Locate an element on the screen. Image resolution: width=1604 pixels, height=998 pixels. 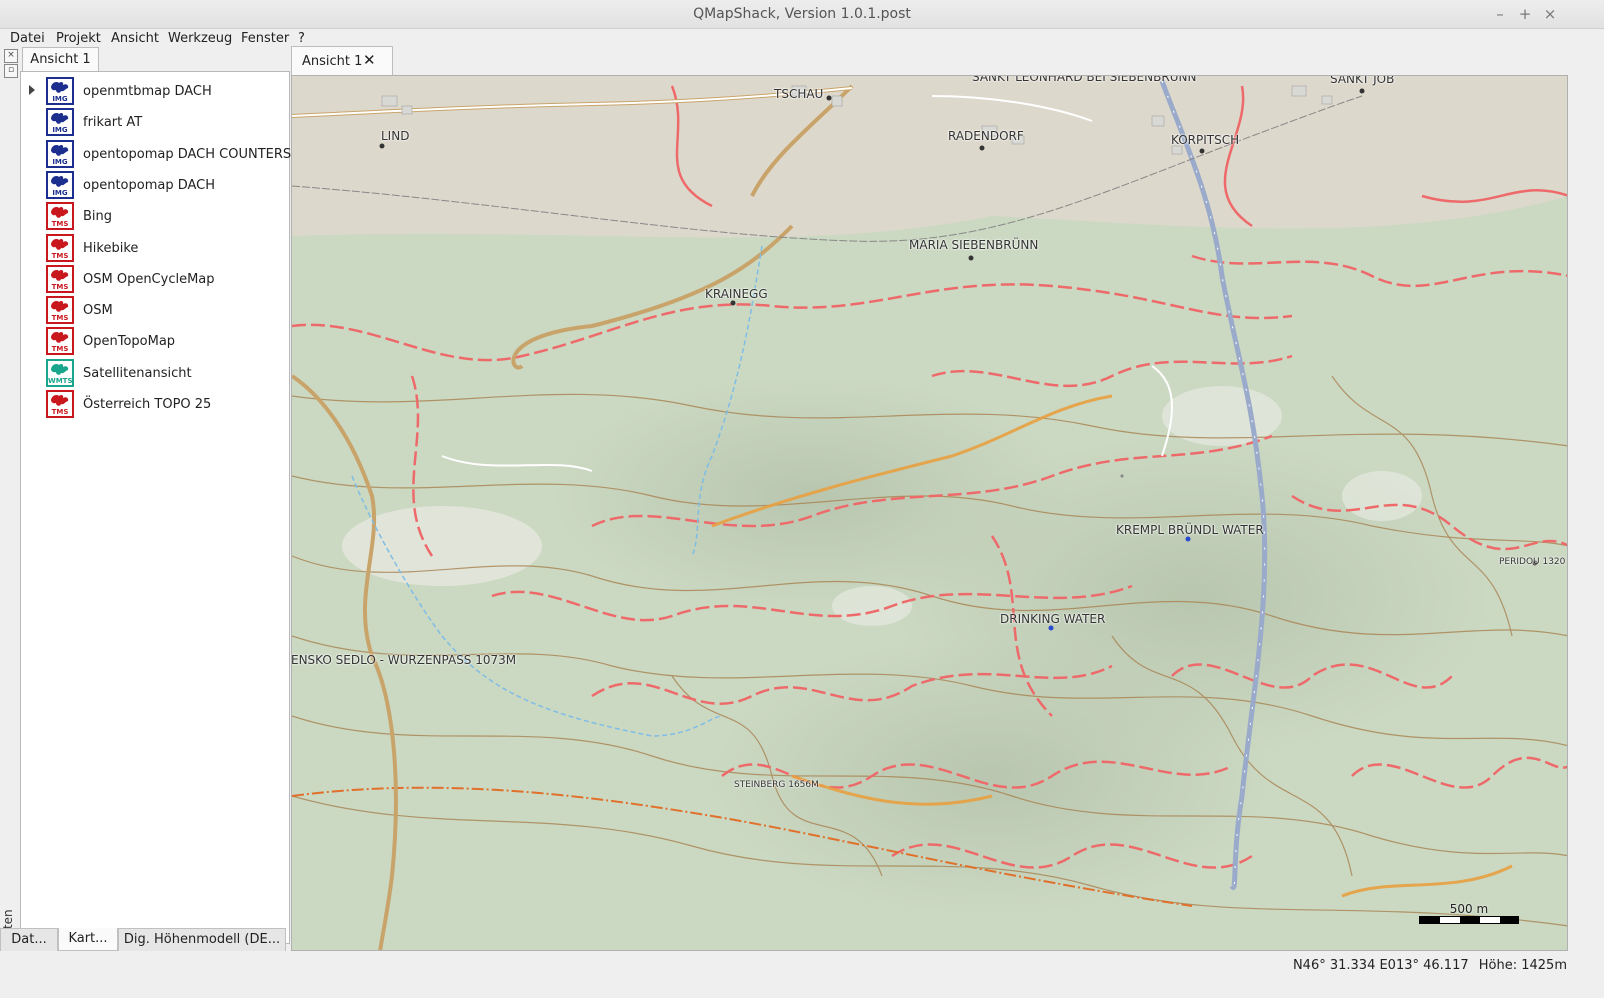
map-item-label: opentopomap DACH COUNTERS is located at coordinates (187, 154).